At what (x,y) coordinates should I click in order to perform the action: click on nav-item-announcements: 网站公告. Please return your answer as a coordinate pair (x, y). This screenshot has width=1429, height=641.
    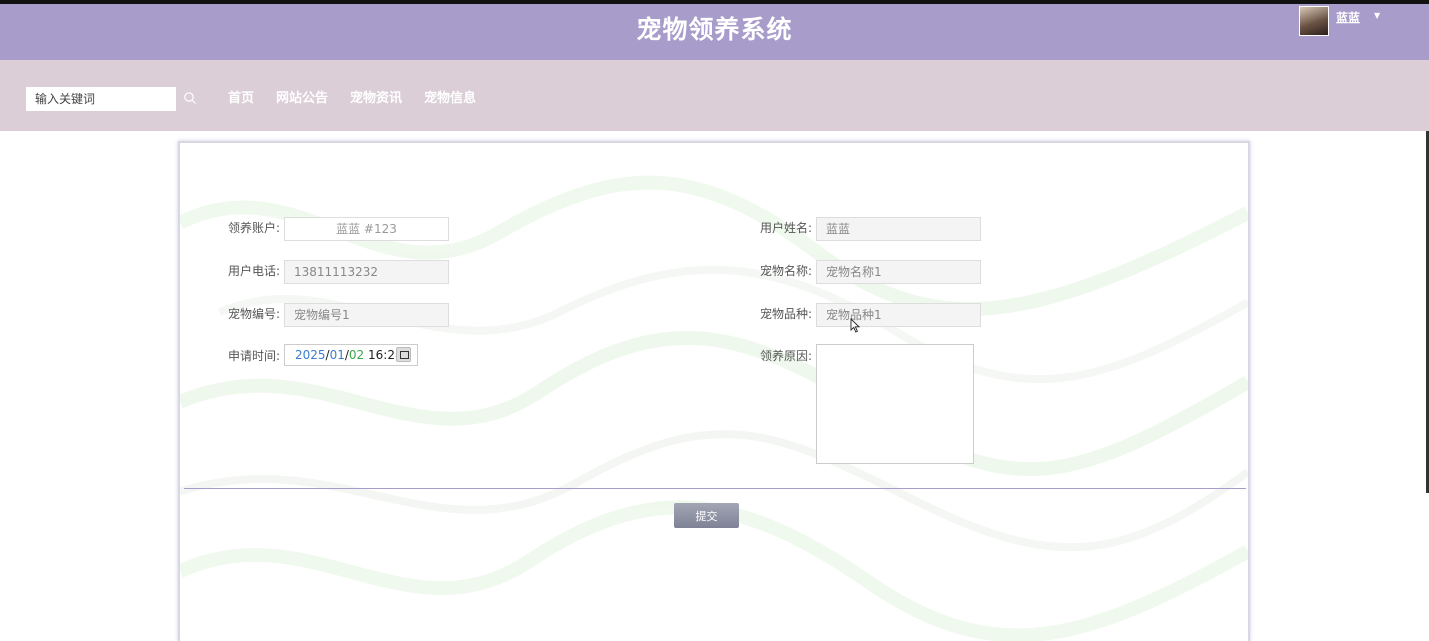
    Looking at the image, I should click on (302, 96).